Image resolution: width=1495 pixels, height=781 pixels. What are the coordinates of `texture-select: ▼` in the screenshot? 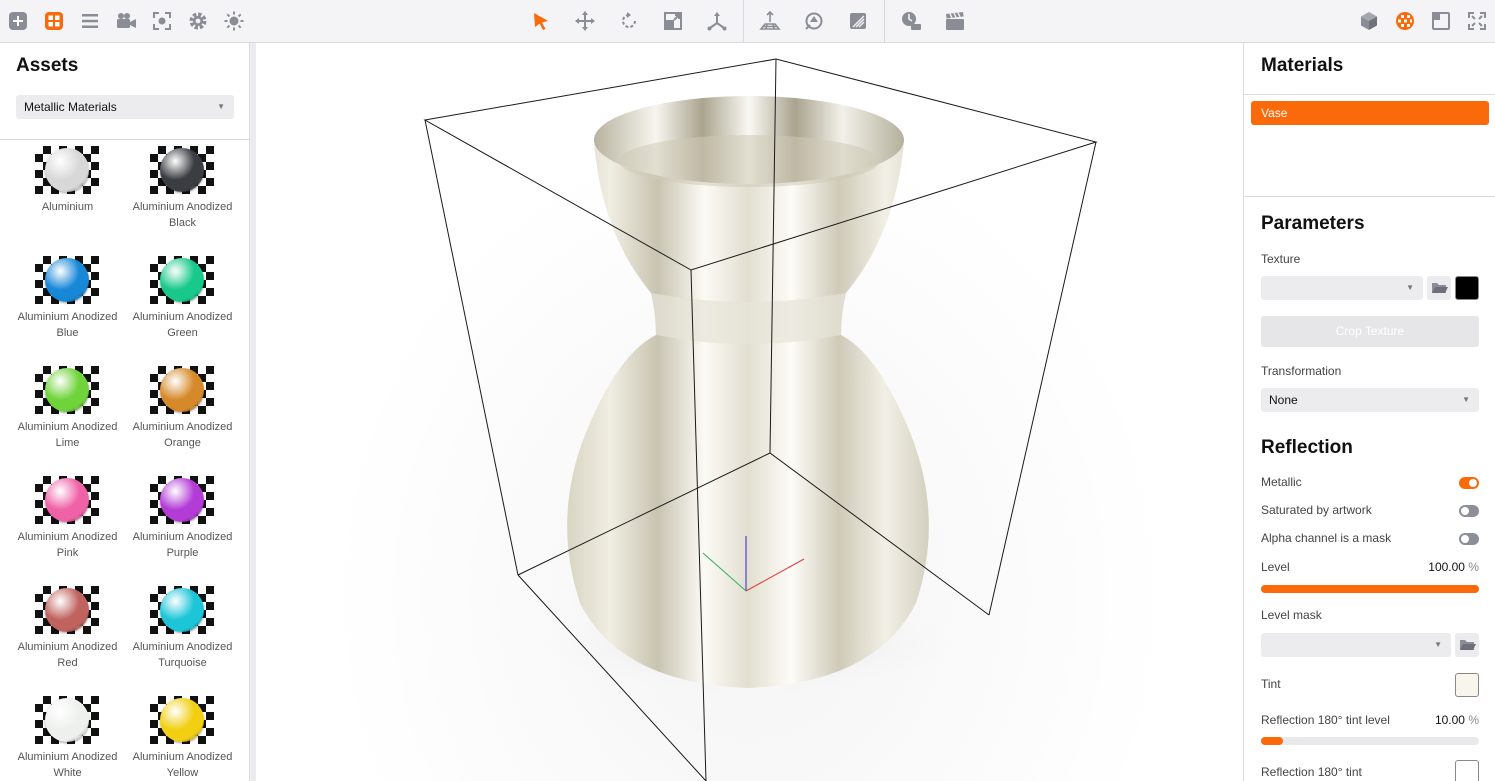 It's located at (1342, 288).